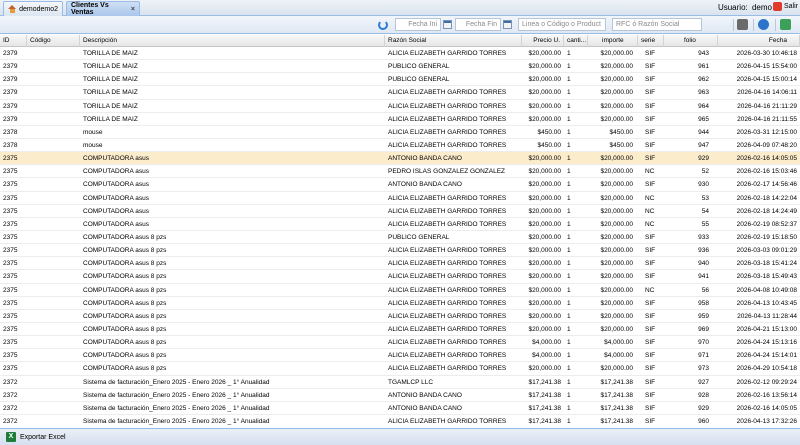 This screenshot has width=800, height=445. I want to click on exit-button: Salir, so click(785, 6).